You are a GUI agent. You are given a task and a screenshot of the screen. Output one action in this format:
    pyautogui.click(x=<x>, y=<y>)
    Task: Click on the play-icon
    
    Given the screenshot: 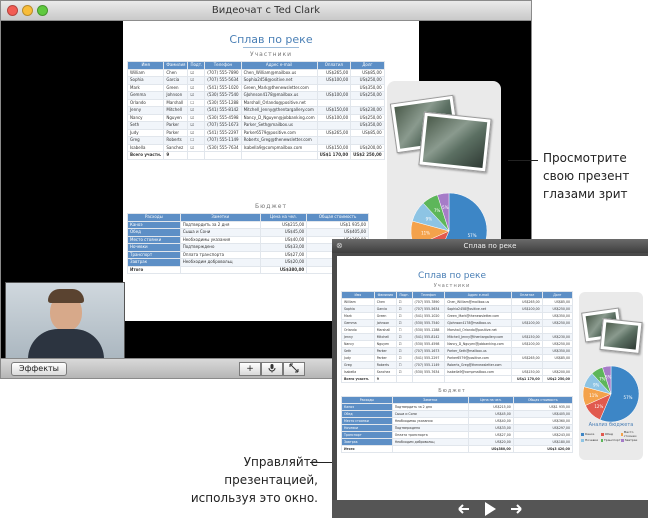 What is the action you would take?
    pyautogui.click(x=490, y=509)
    